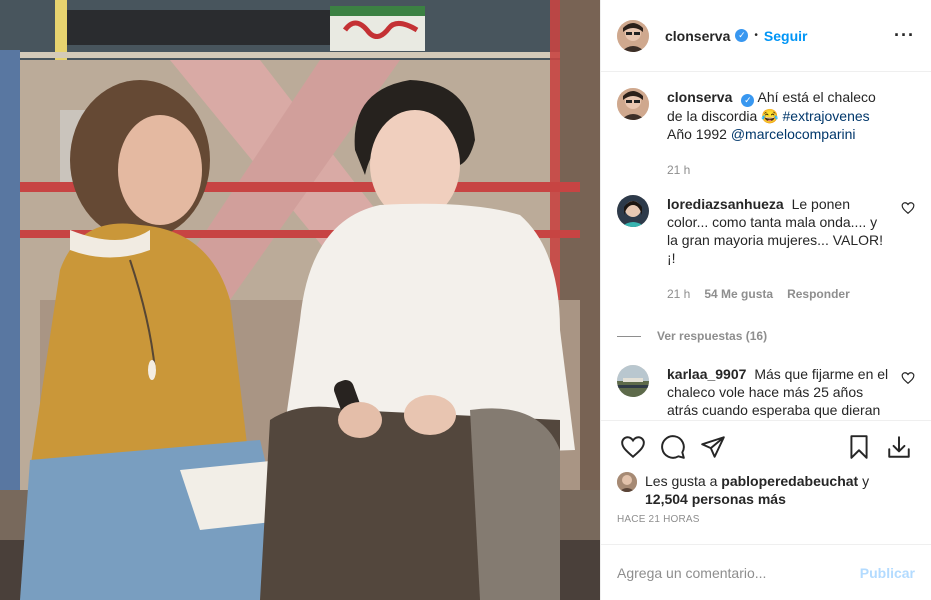 The height and width of the screenshot is (600, 931). Describe the element at coordinates (738, 572) in the screenshot. I see `comment-input` at that location.